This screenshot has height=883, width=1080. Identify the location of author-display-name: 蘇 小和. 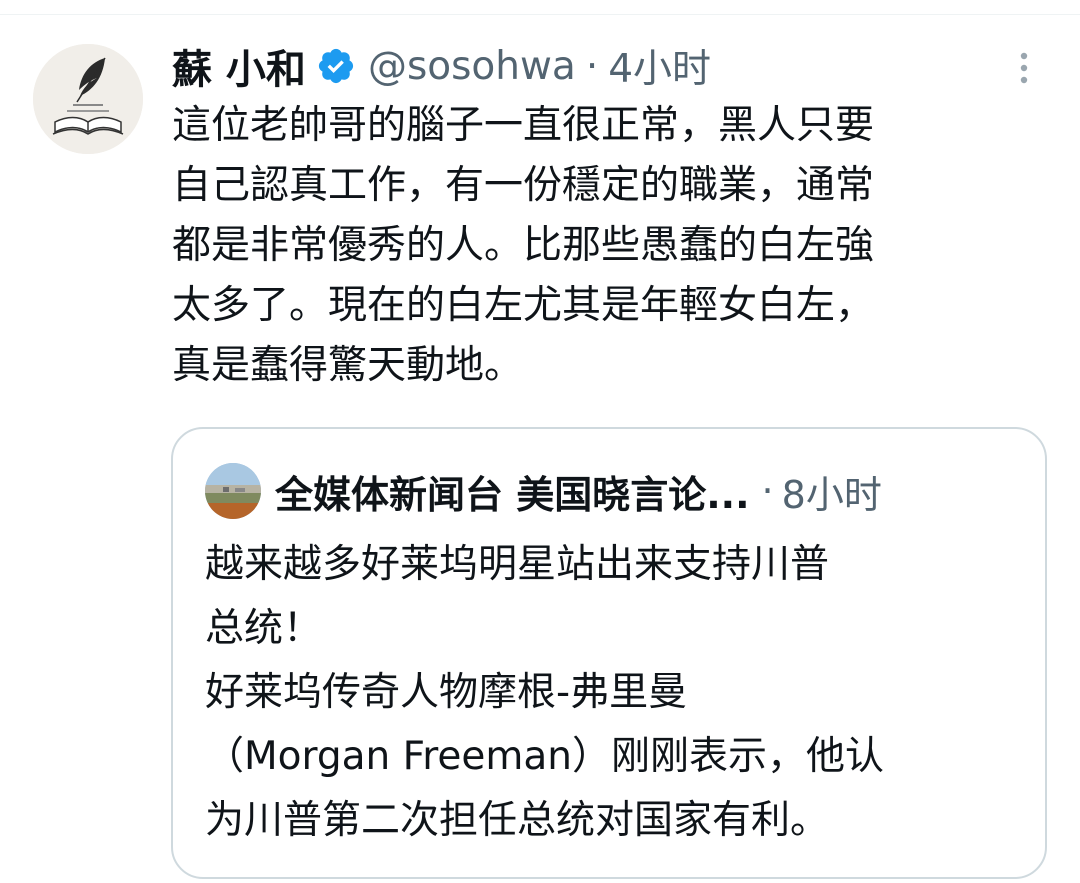
(239, 66).